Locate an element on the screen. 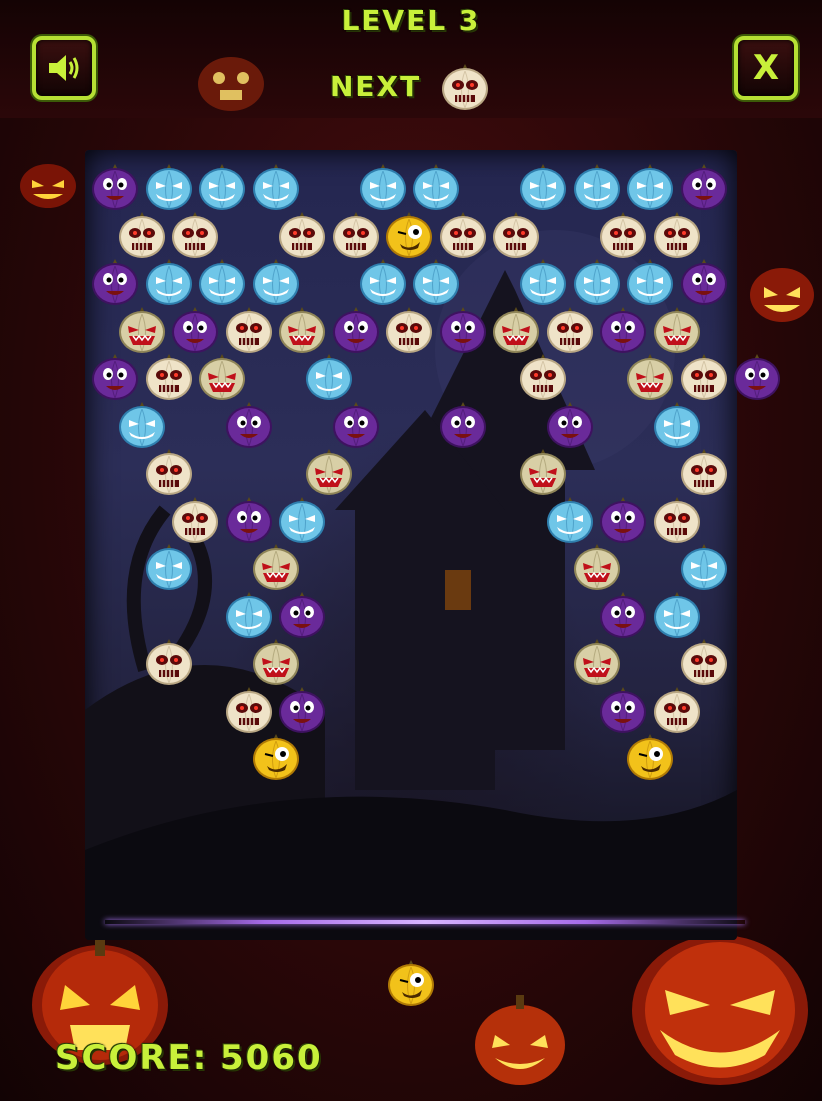 Image resolution: width=822 pixels, height=1101 pixels. aim-limit-line is located at coordinates (425, 922).